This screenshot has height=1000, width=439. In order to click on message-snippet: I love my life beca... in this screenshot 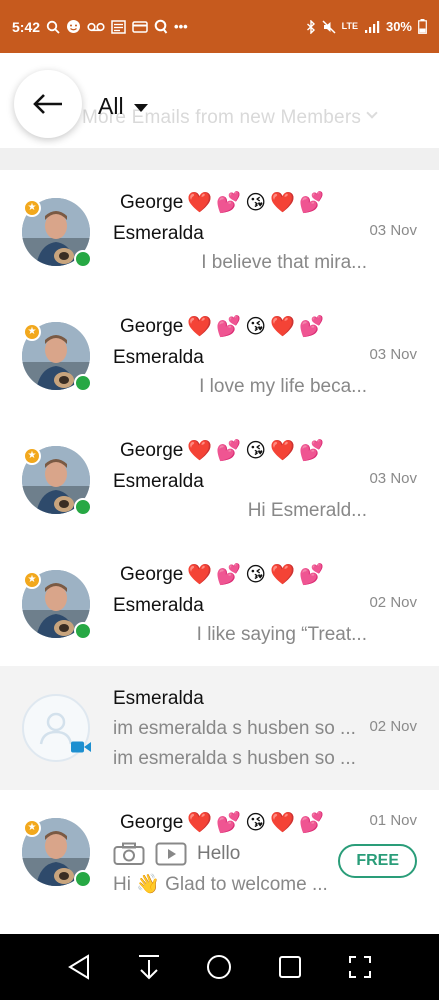, I will do `click(283, 386)`.